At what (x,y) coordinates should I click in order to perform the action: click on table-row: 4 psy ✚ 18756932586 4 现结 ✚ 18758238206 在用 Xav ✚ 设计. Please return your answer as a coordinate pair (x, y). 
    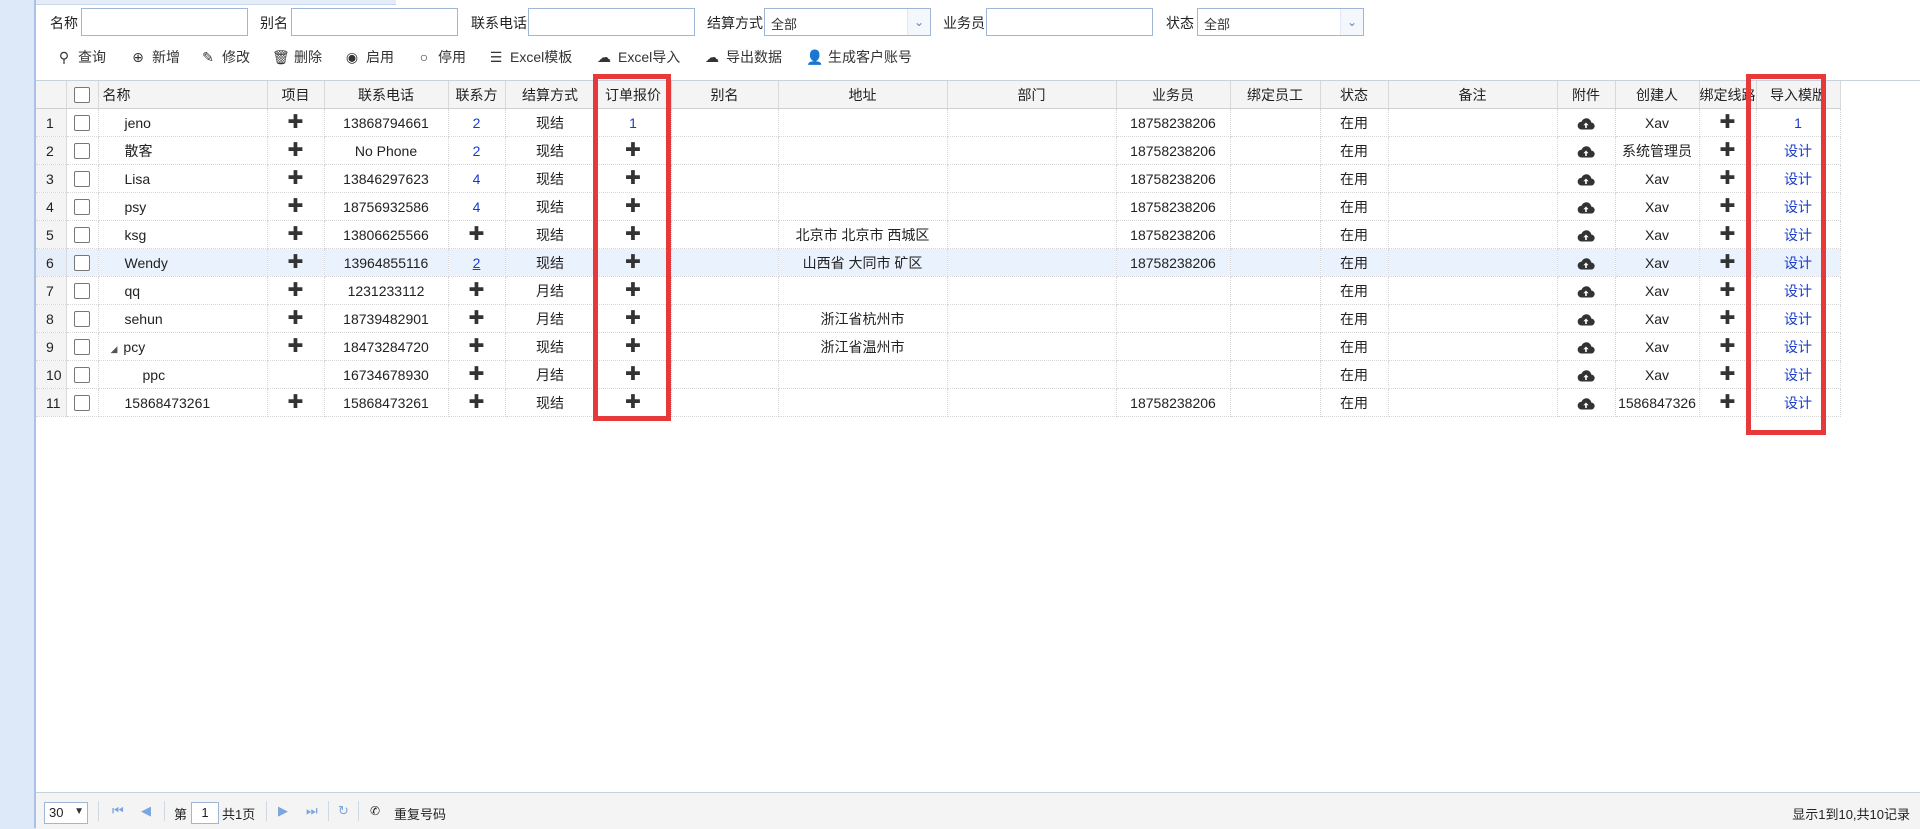
    Looking at the image, I should click on (938, 206).